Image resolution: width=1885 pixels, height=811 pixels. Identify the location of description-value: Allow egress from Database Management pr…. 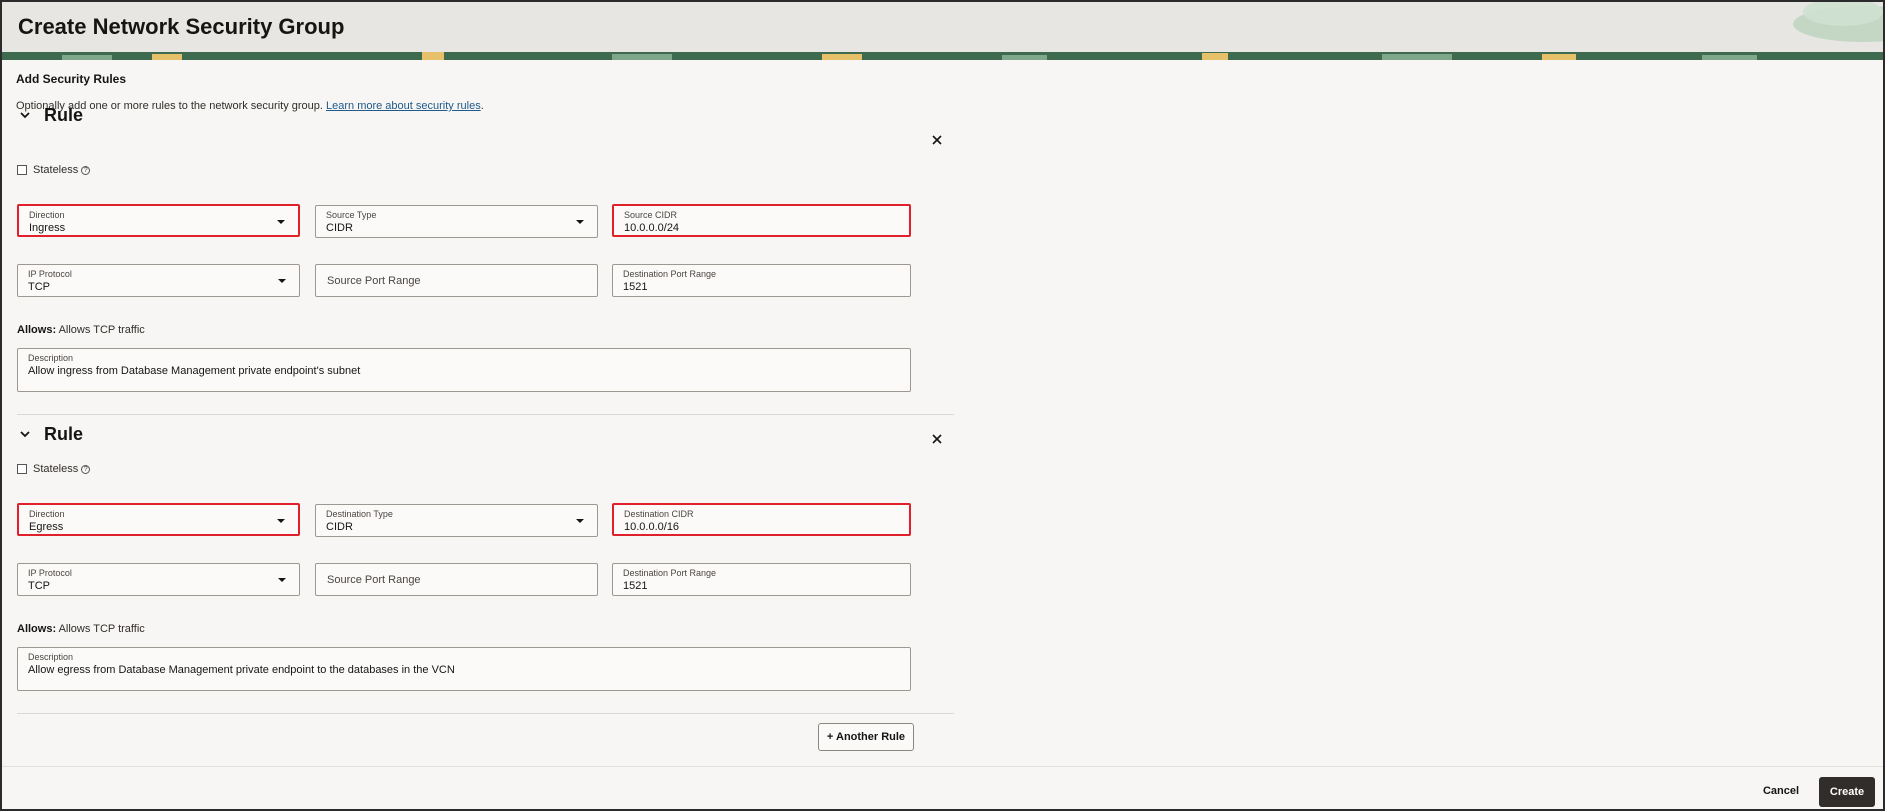
(241, 670).